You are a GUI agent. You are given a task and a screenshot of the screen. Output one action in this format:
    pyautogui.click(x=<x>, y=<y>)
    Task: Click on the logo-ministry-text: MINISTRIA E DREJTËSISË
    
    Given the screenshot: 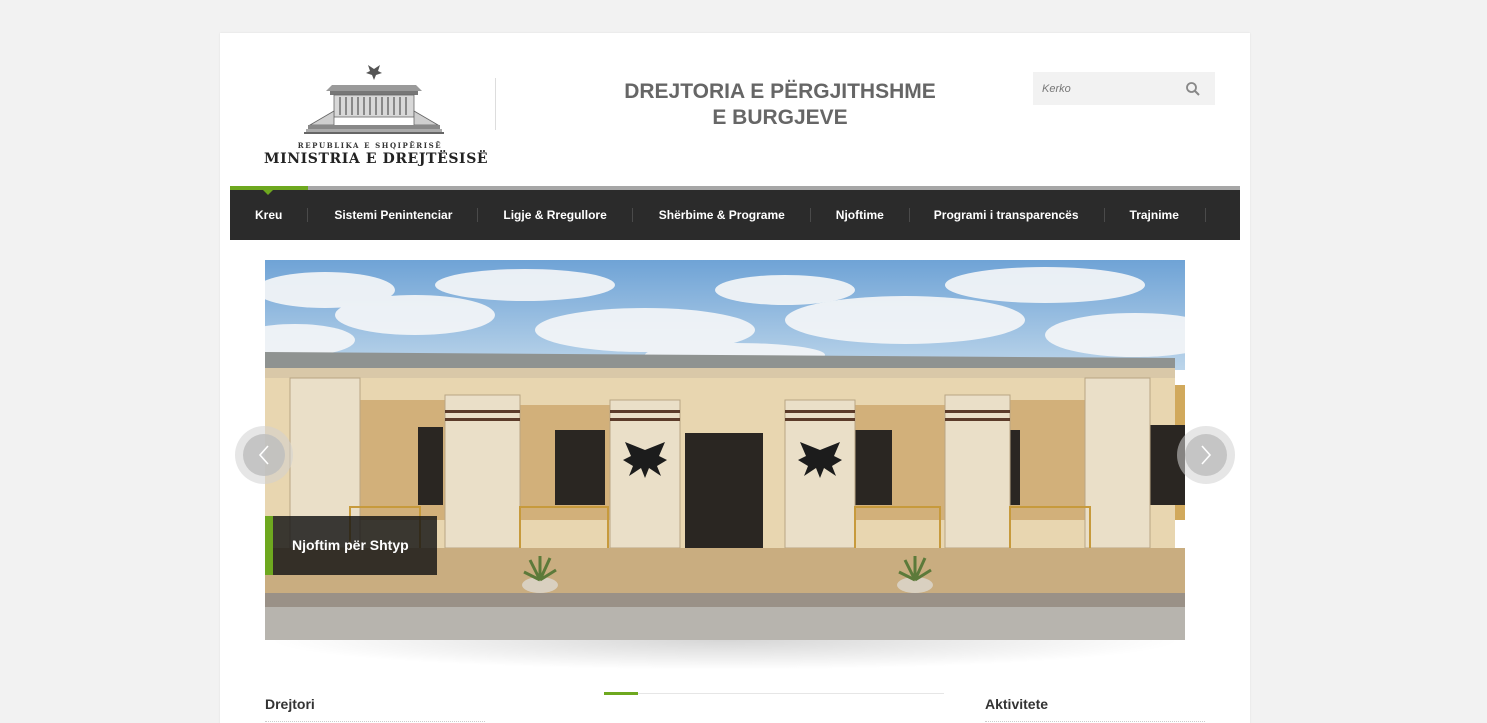 What is the action you would take?
    pyautogui.click(x=376, y=159)
    